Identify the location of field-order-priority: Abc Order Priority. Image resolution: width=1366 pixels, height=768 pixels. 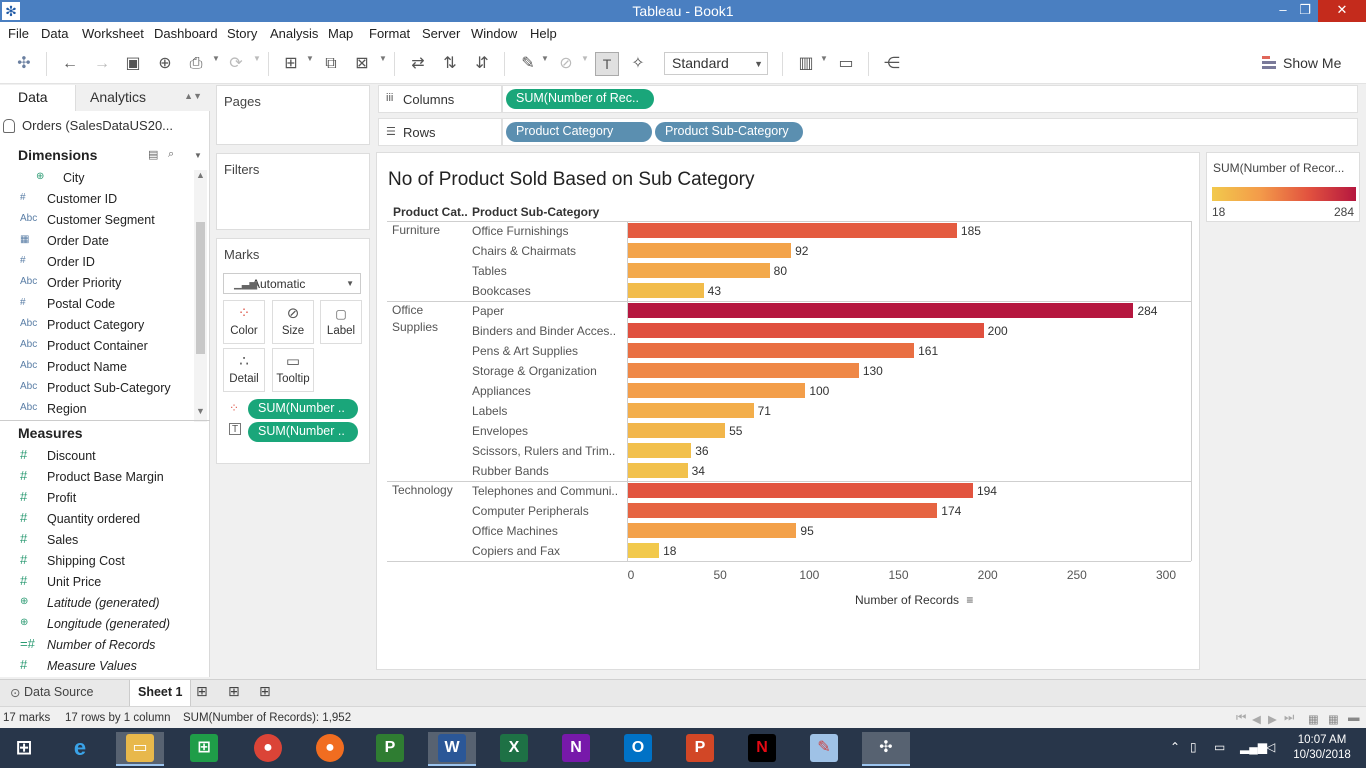
(109, 283).